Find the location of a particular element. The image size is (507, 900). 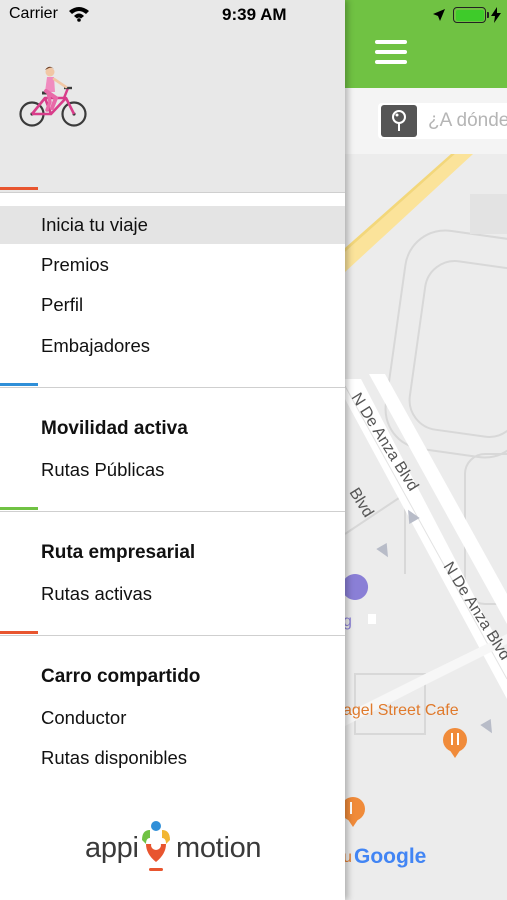

section-title-carro-compartido: Carro compartido is located at coordinates (121, 676).